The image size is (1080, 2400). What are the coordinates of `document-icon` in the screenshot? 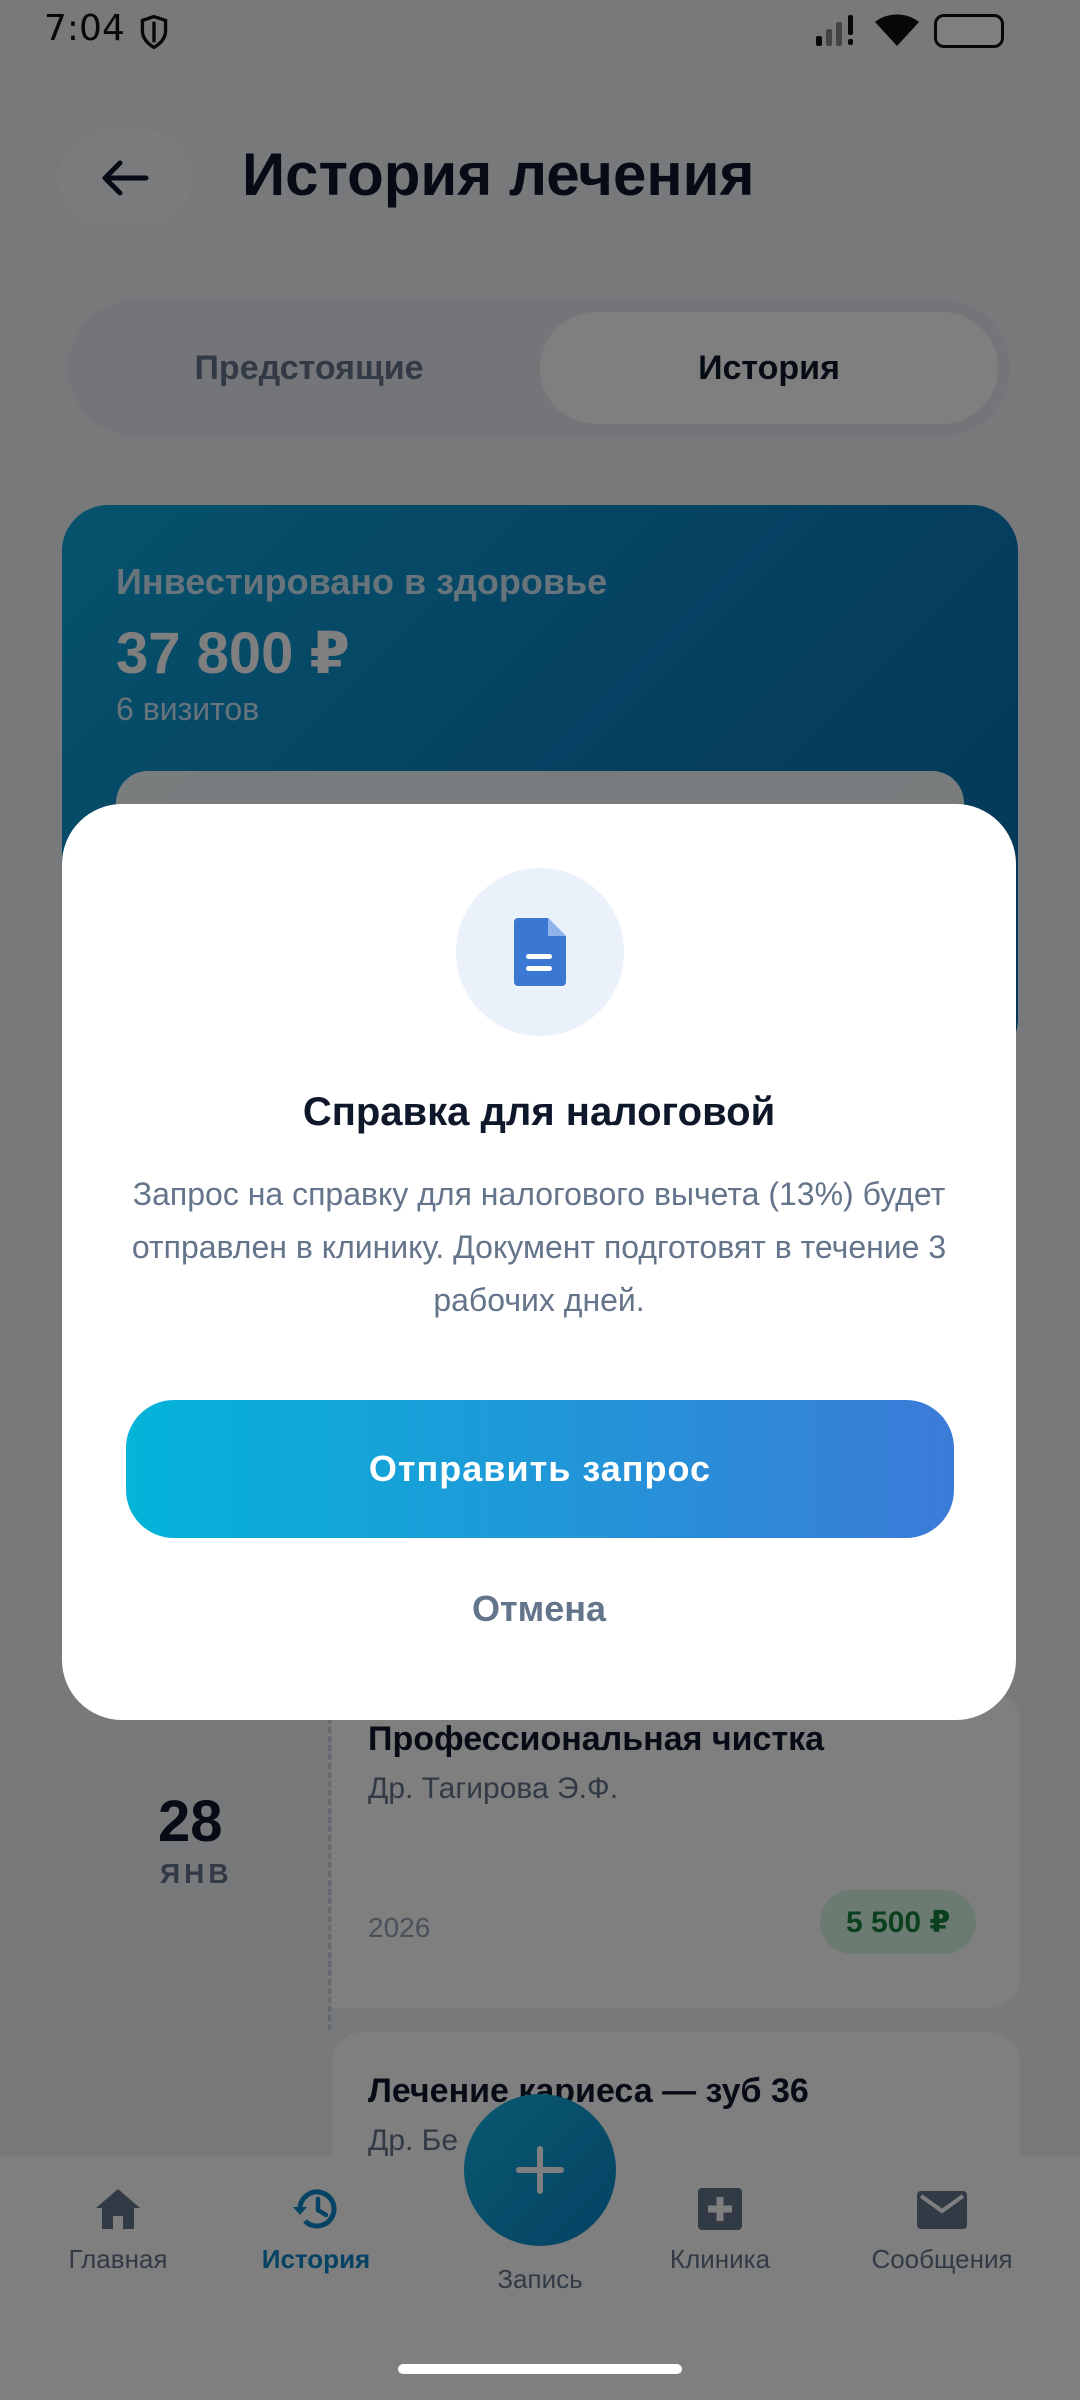 It's located at (540, 952).